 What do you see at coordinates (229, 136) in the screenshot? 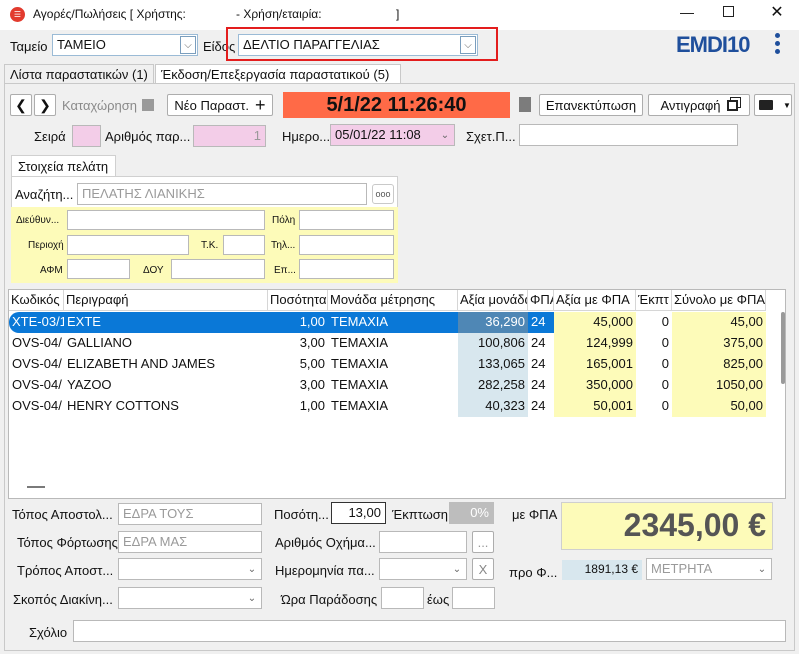
I see `arithmos-field: 1` at bounding box center [229, 136].